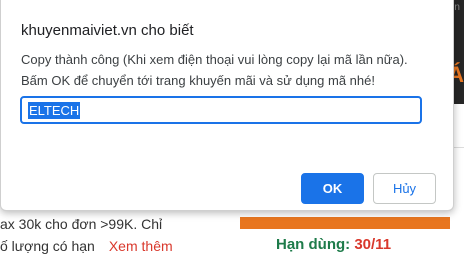 The height and width of the screenshot is (254, 464). I want to click on expiry-label: Hạn dùng:, so click(313, 244).